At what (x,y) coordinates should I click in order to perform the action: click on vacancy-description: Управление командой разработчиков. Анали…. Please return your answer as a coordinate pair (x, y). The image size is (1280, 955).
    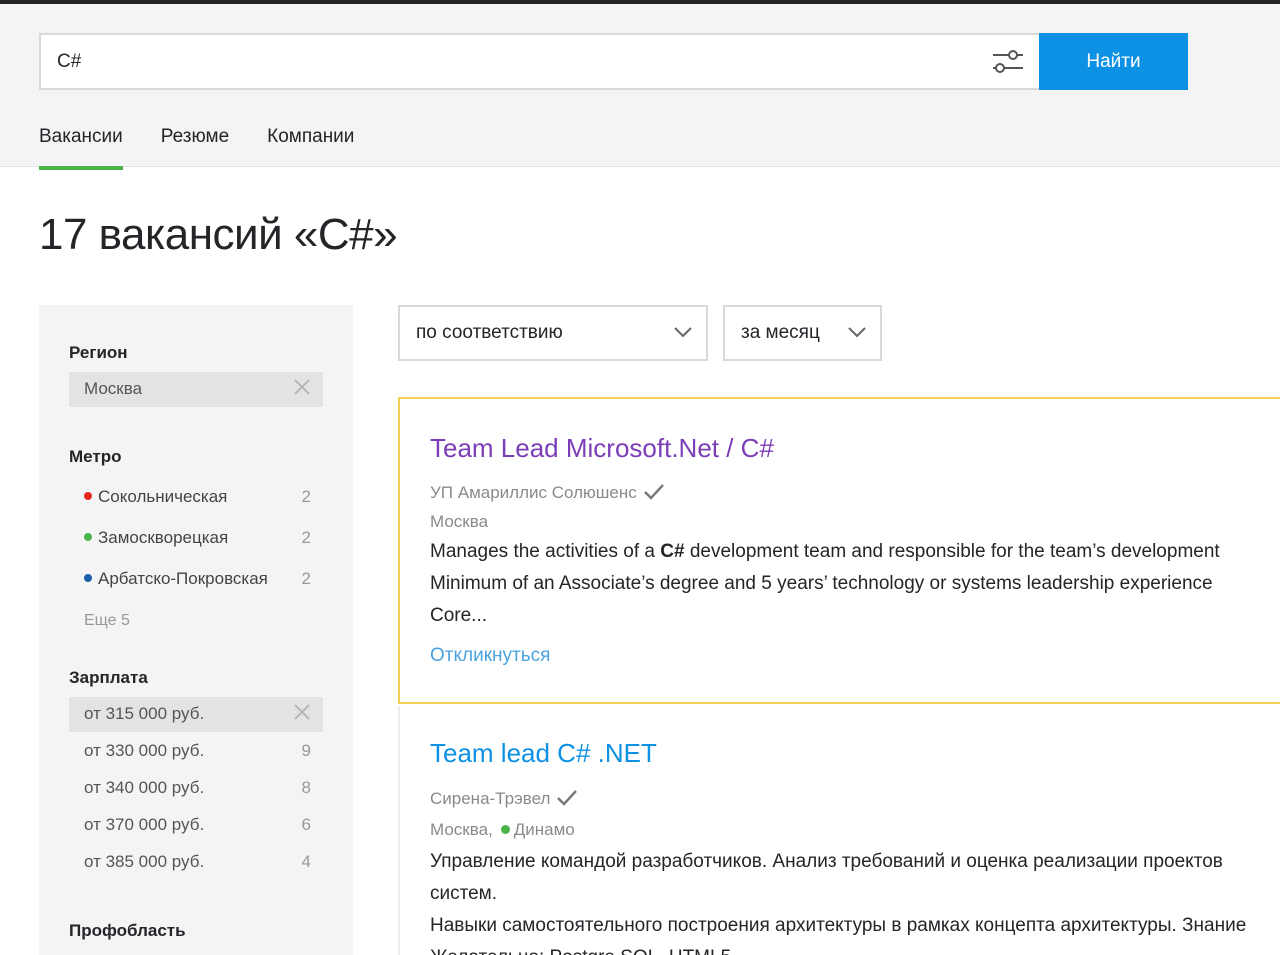
    Looking at the image, I should click on (855, 900).